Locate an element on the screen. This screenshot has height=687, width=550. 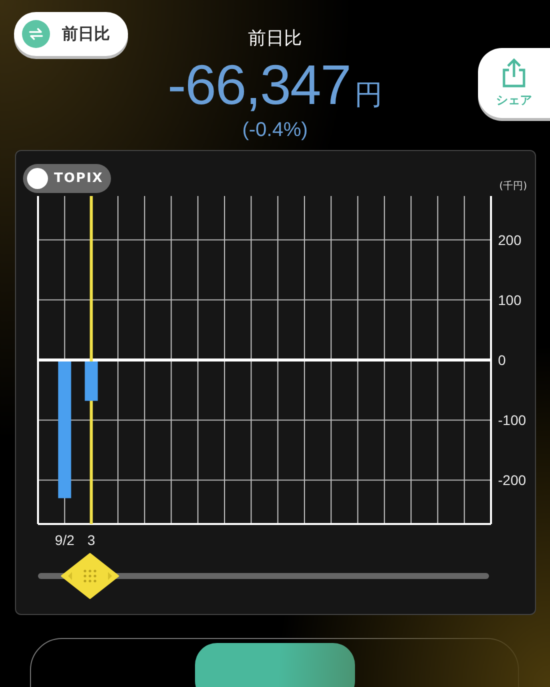
axis-label: -200 is located at coordinates (512, 480).